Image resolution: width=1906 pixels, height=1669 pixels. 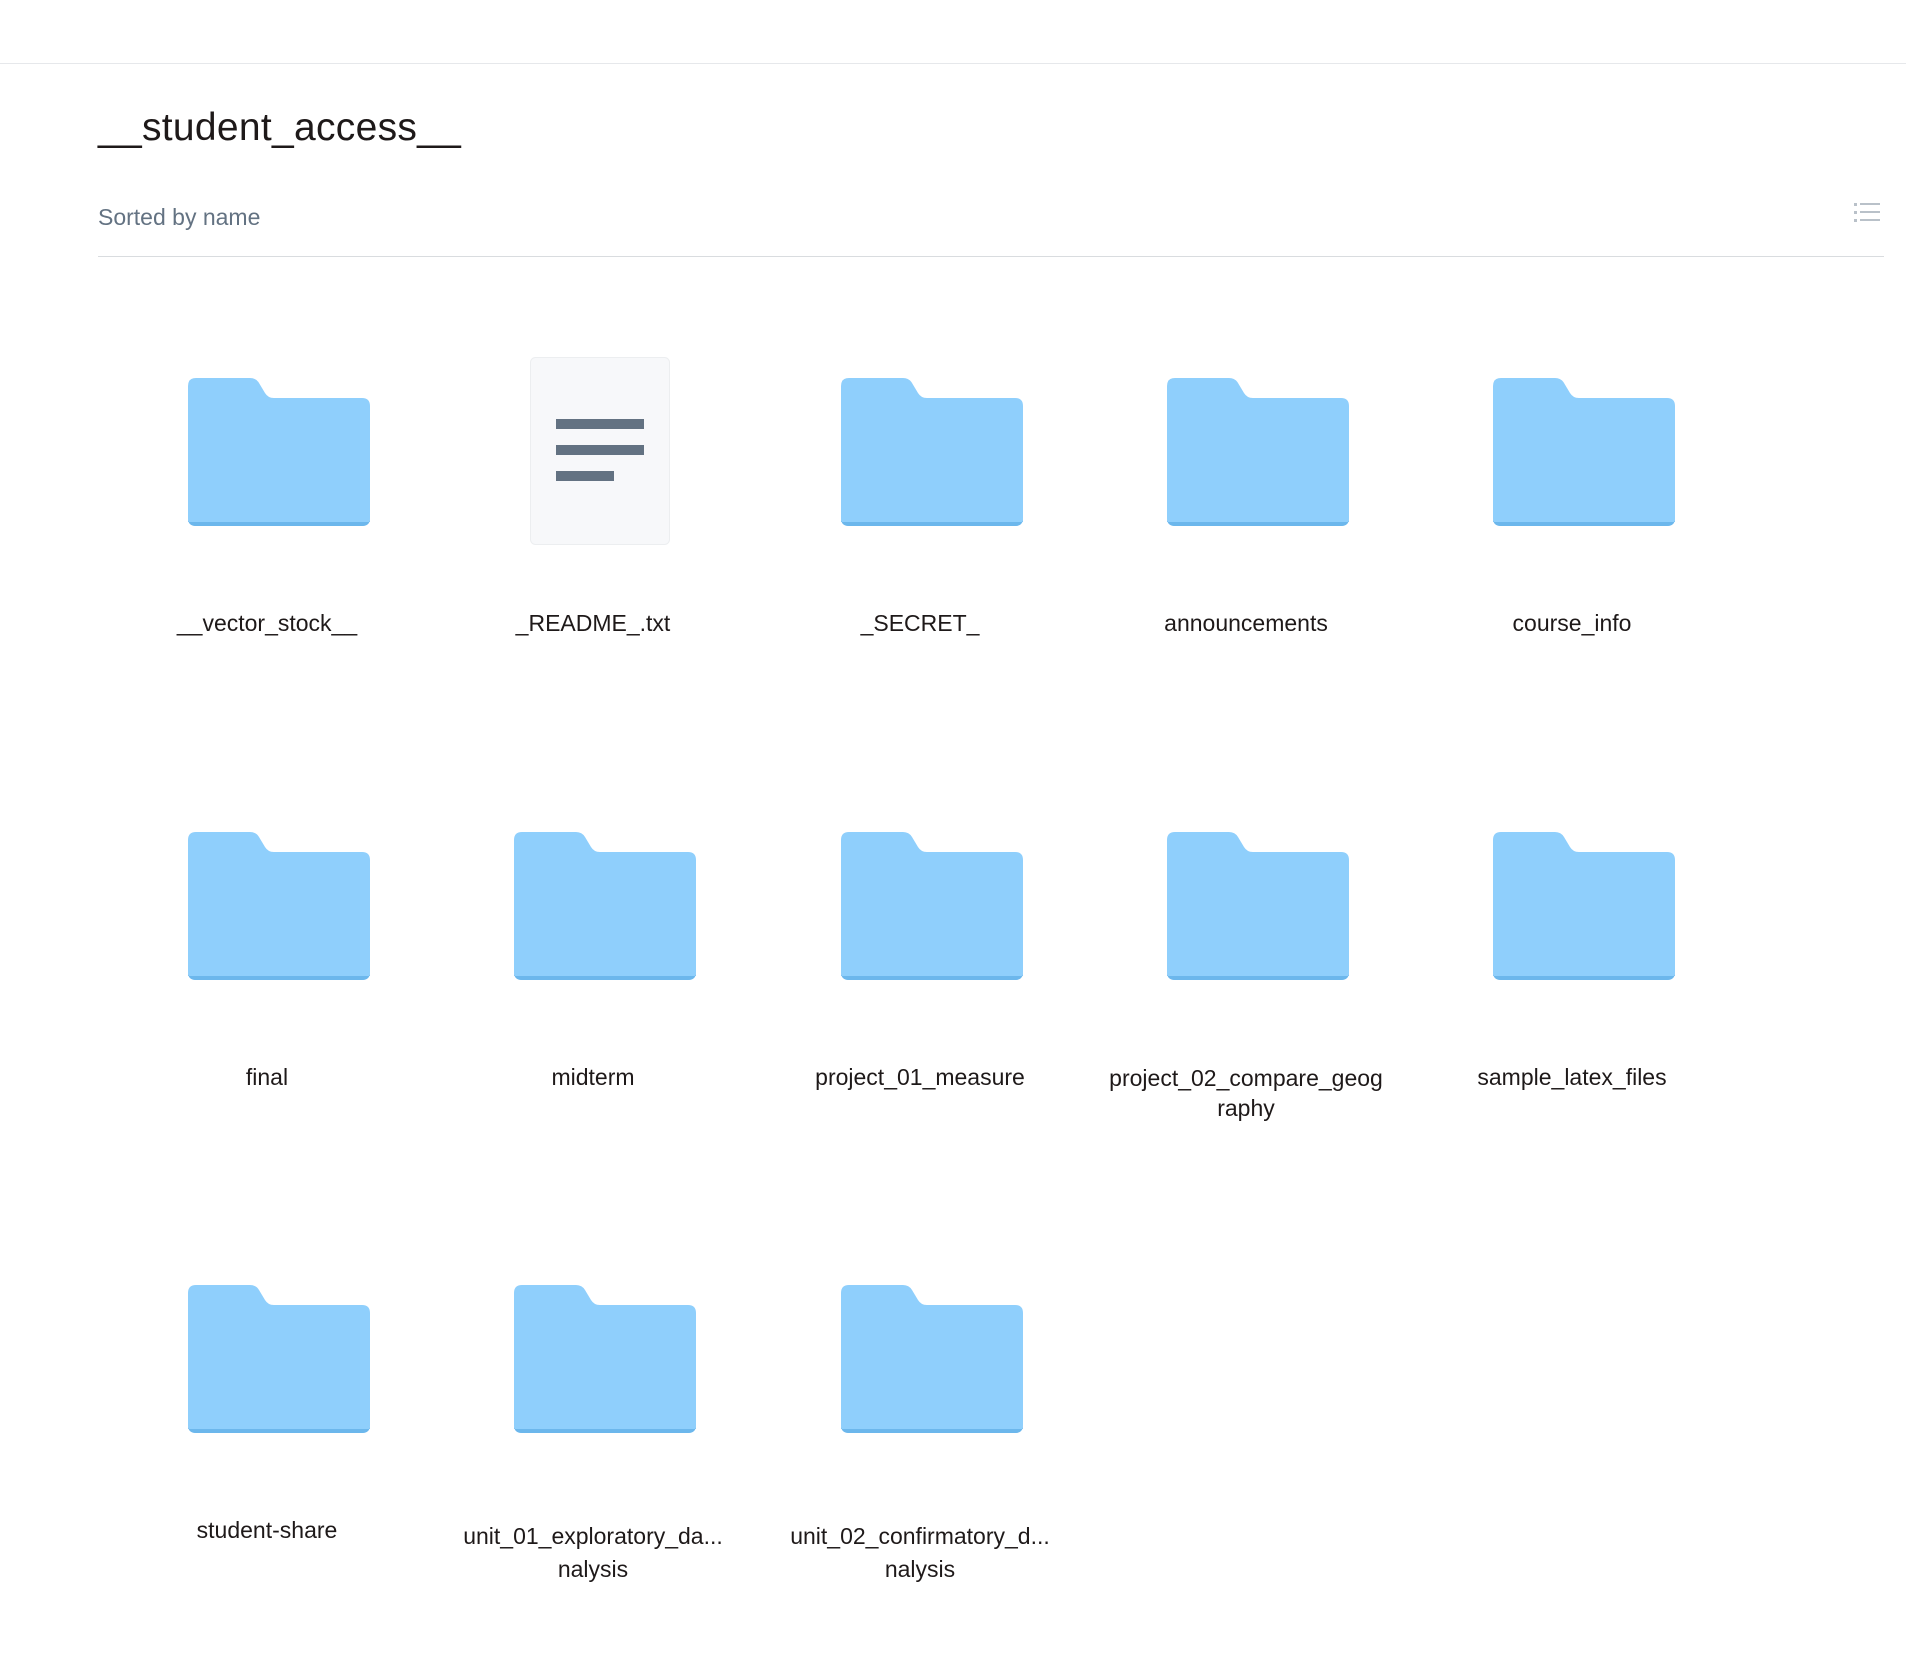 I want to click on item-name: project_02_compare_geography, so click(x=1246, y=1093).